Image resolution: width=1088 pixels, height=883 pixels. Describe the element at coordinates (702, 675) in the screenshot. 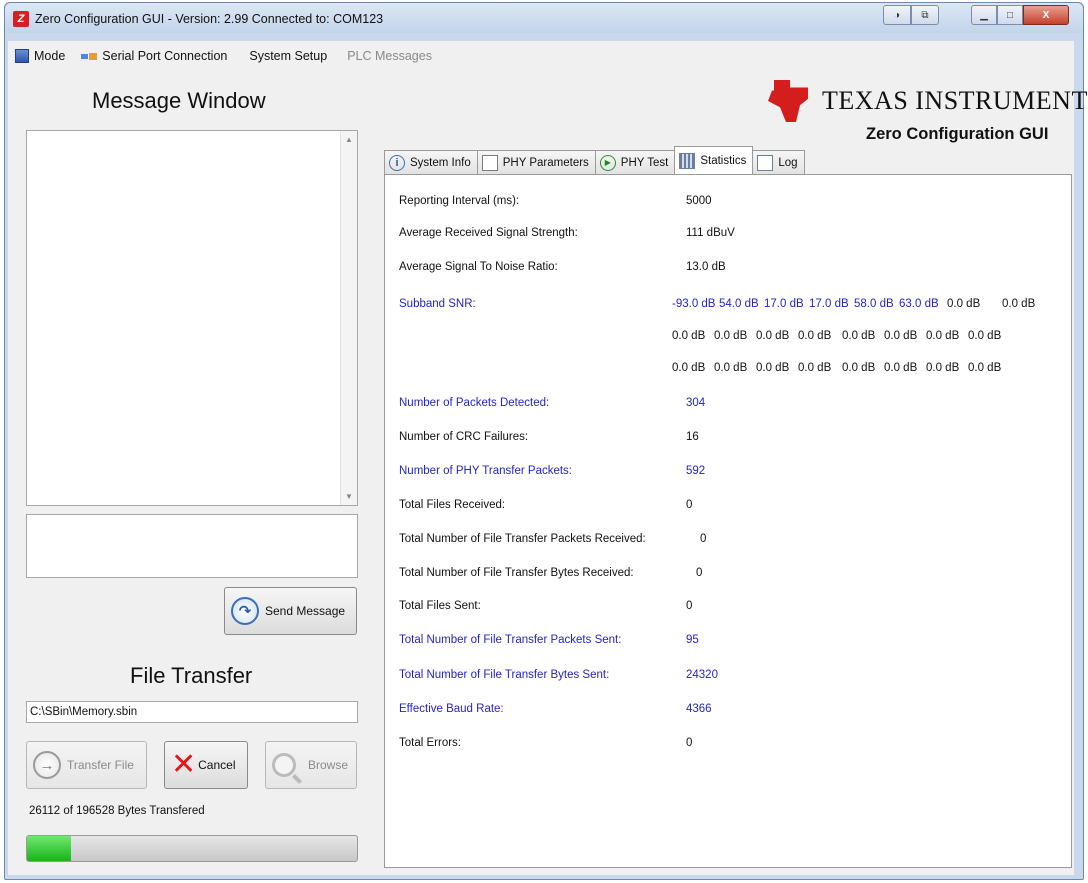

I see `stat-value: 24320` at that location.